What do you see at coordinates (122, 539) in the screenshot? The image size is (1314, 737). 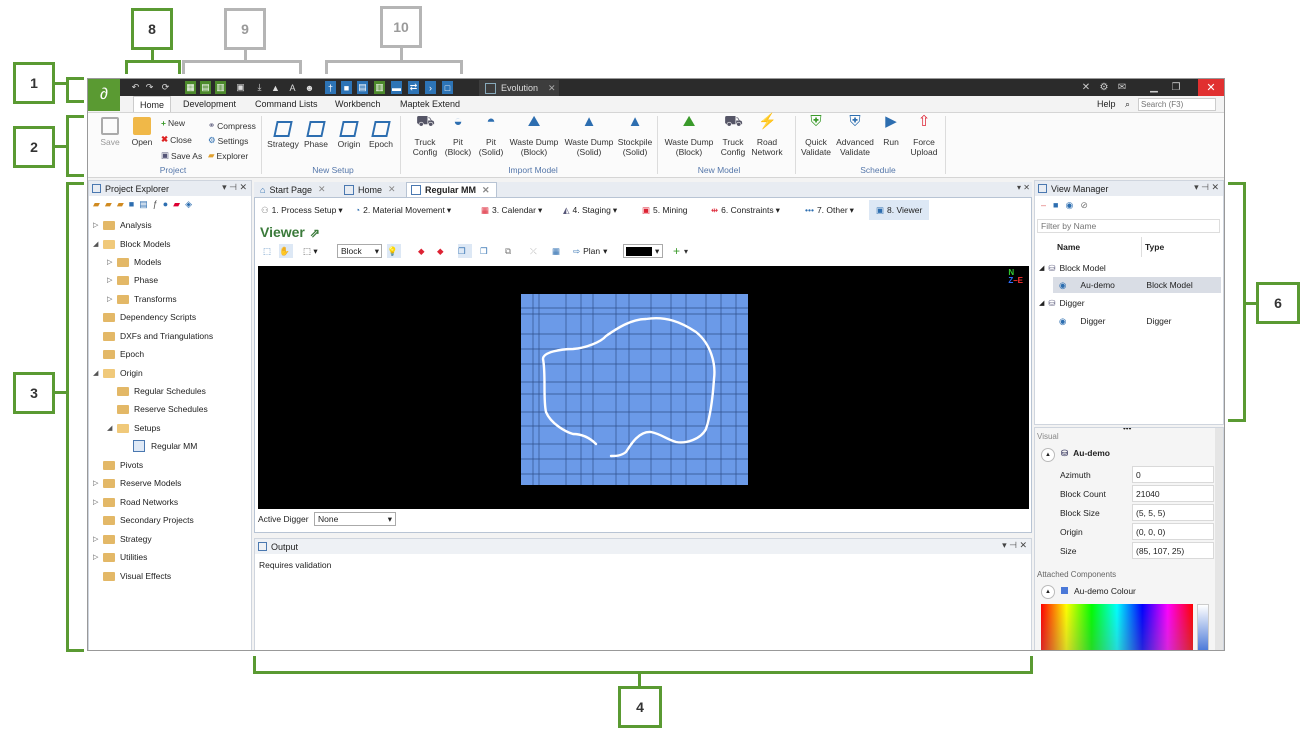 I see `tree-item-strategy: ▷ Strategy` at bounding box center [122, 539].